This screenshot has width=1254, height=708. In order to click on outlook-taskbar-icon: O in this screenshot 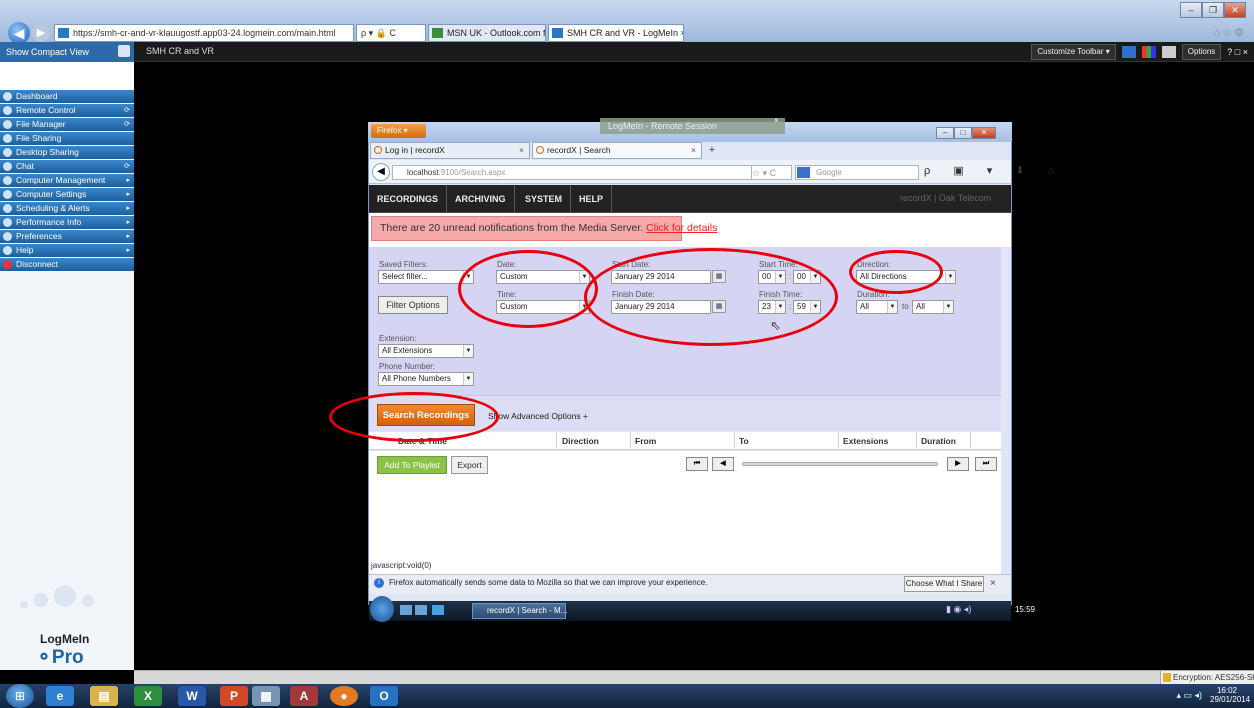, I will do `click(384, 696)`.